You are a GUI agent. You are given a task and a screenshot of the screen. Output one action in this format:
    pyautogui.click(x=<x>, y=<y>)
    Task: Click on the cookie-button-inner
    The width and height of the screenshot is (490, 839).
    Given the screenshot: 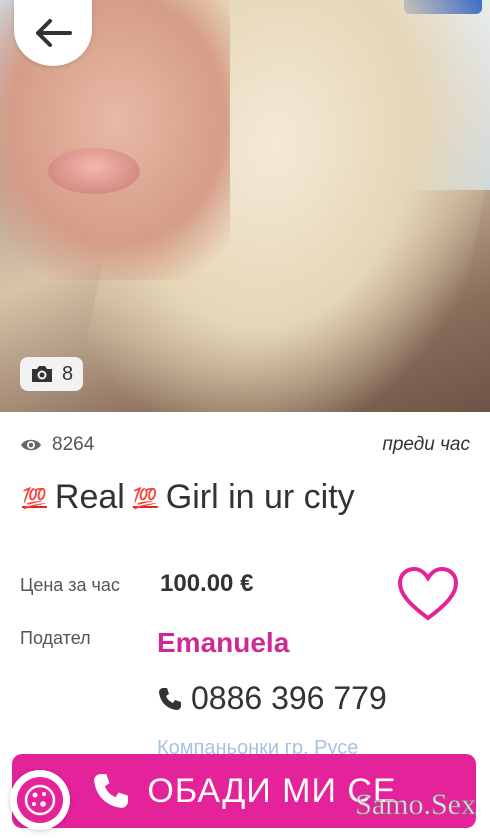 What is the action you would take?
    pyautogui.click(x=40, y=800)
    